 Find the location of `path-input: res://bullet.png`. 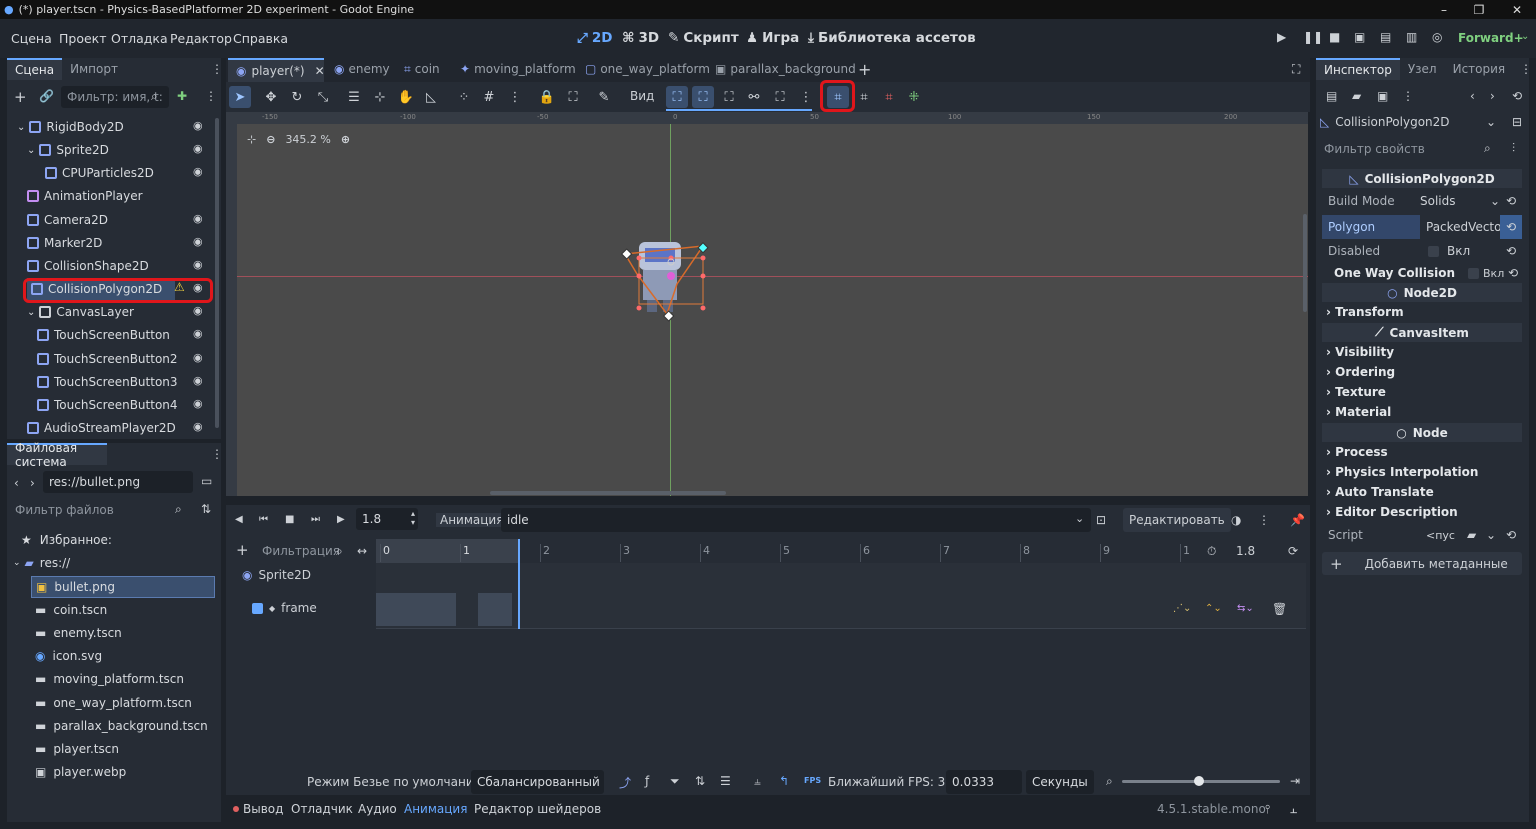

path-input: res://bullet.png is located at coordinates (118, 482).